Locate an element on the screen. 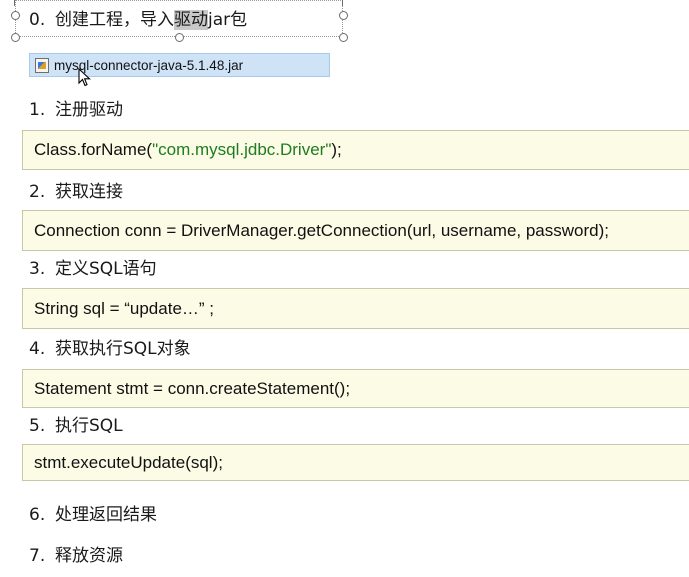 This screenshot has height=577, width=689. step-number: 4. is located at coordinates (37, 349).